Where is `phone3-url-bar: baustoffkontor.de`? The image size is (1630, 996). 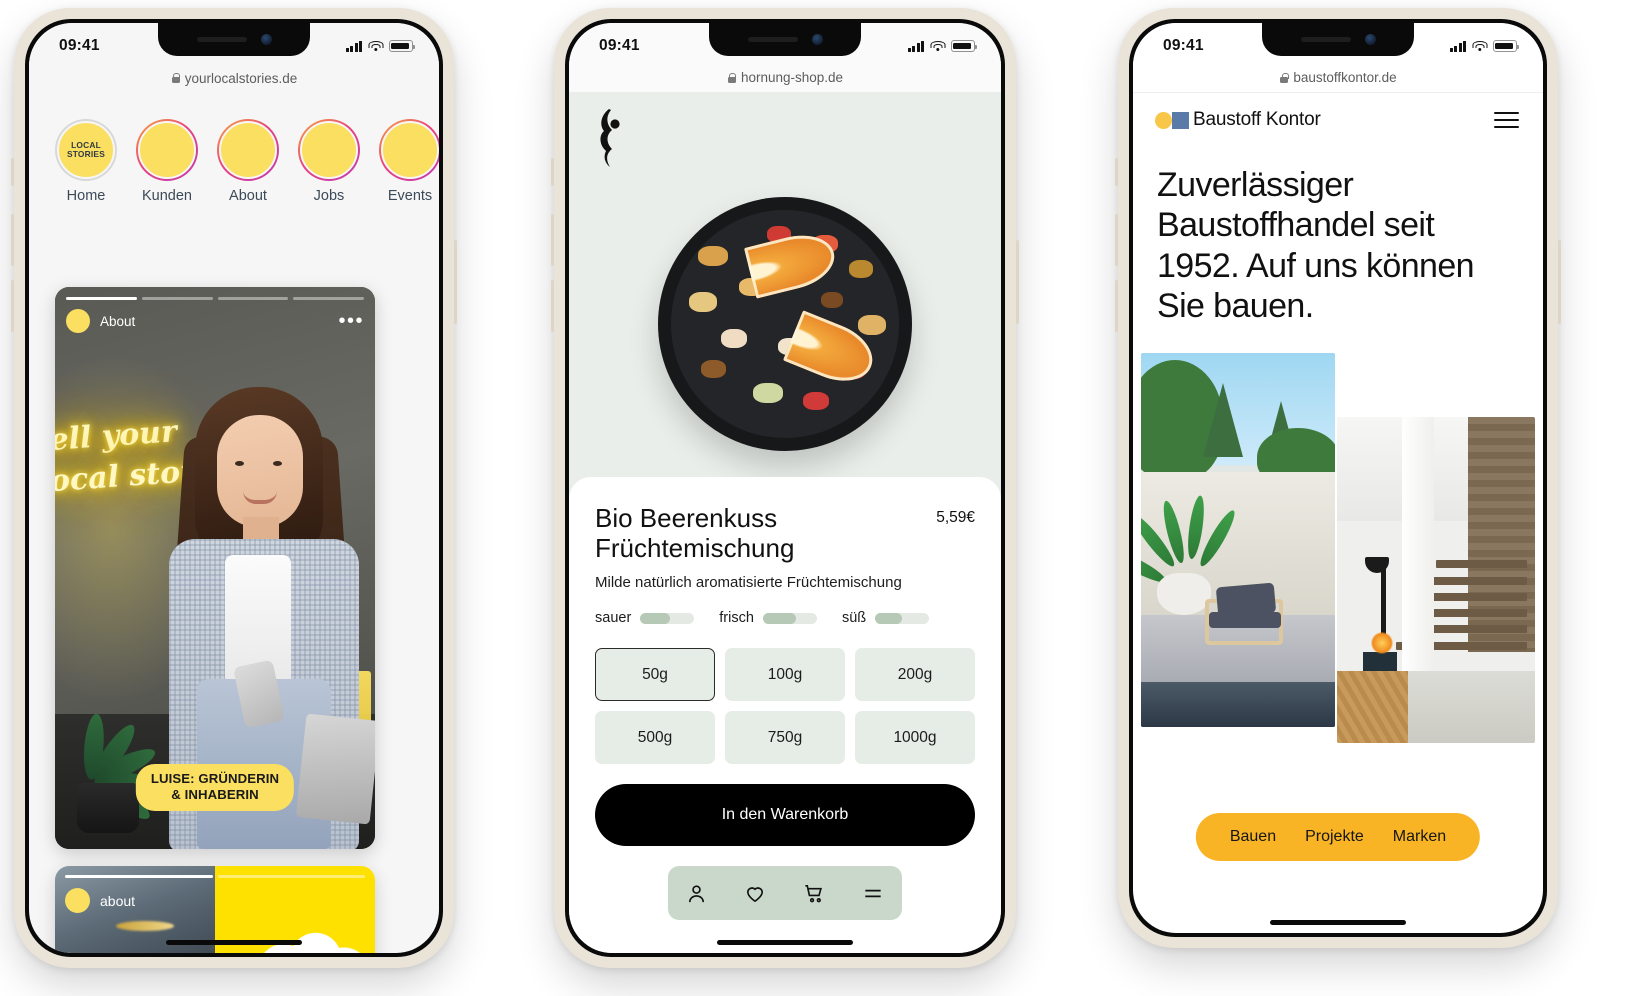 phone3-url-bar: baustoffkontor.de is located at coordinates (1338, 78).